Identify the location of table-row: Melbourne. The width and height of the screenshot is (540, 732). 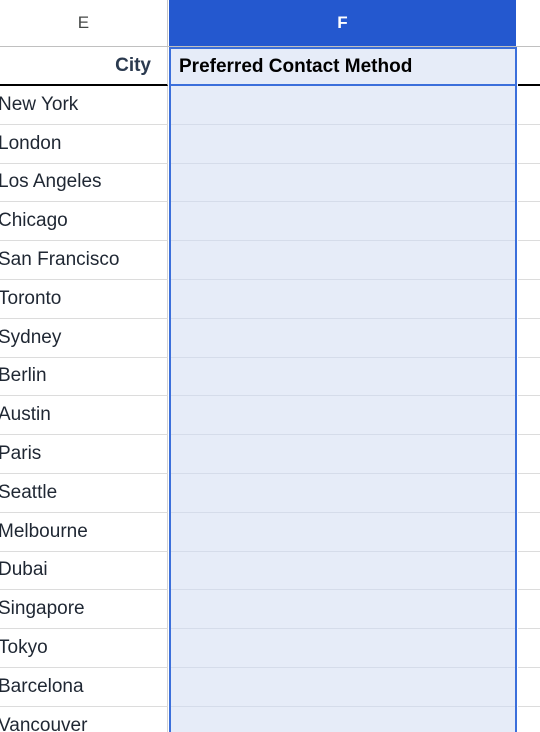
(270, 532).